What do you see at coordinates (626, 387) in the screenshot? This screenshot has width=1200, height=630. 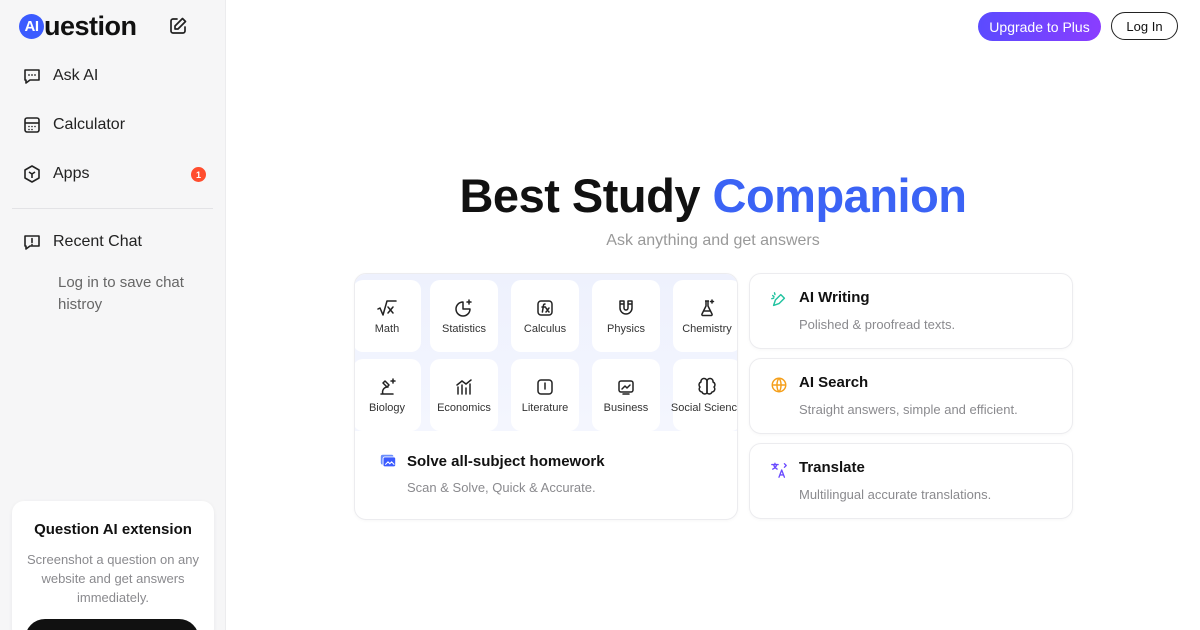 I see `line-chart-icon` at bounding box center [626, 387].